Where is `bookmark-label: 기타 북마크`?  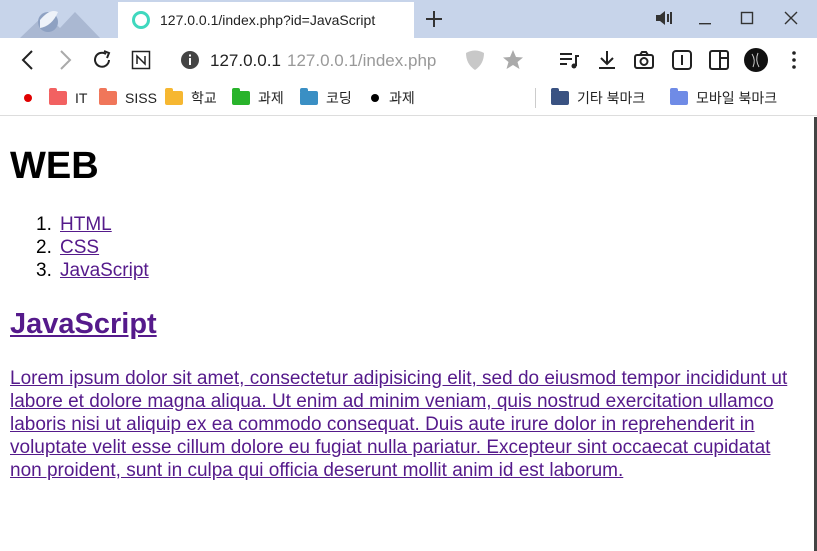 bookmark-label: 기타 북마크 is located at coordinates (611, 98).